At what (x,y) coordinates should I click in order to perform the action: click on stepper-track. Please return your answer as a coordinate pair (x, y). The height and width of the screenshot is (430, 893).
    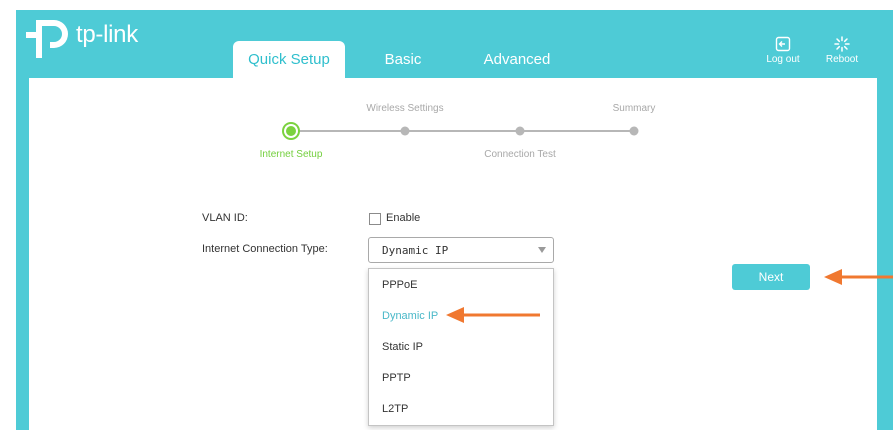
    Looking at the image, I should click on (463, 131).